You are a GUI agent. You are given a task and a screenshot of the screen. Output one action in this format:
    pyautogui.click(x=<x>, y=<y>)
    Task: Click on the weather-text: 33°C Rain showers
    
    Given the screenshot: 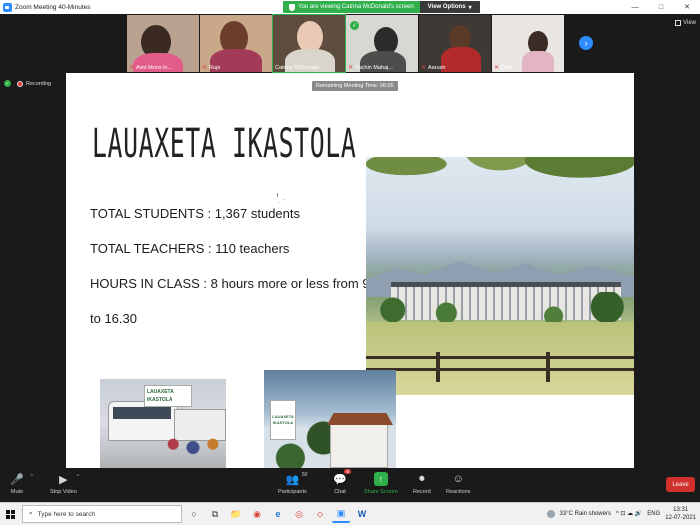 What is the action you would take?
    pyautogui.click(x=585, y=514)
    